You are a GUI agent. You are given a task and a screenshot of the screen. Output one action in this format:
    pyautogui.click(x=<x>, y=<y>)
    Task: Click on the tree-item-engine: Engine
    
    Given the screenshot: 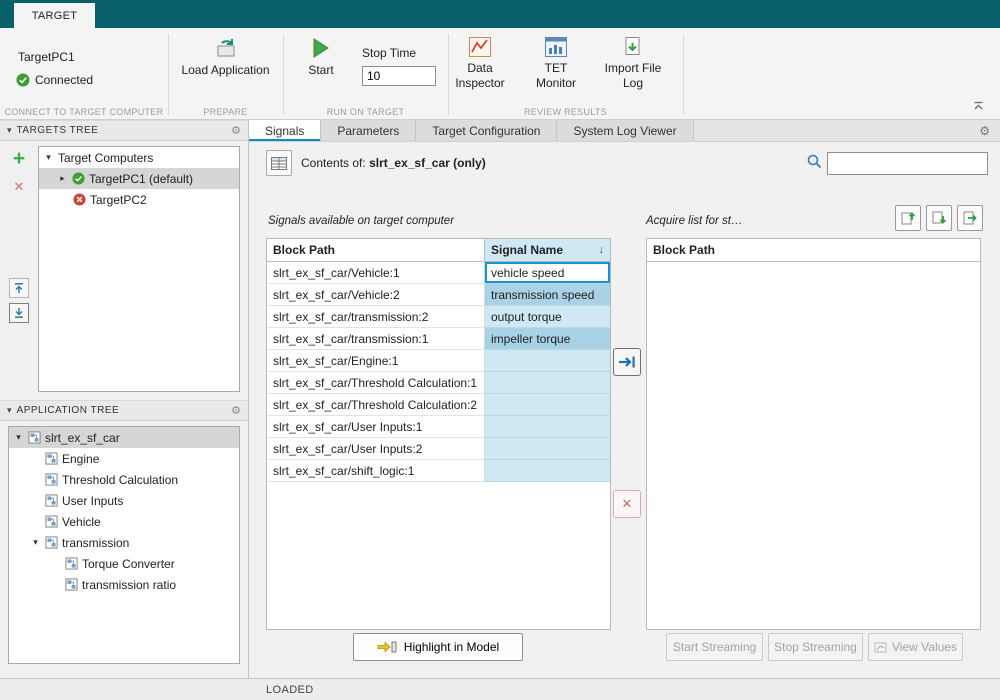 What is the action you would take?
    pyautogui.click(x=124, y=458)
    